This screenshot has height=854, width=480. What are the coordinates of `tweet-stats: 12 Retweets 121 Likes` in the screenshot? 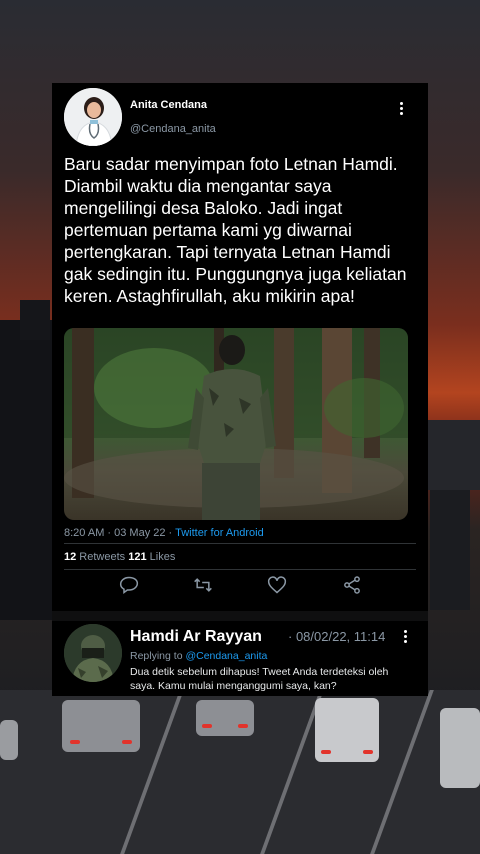 It's located at (119, 557).